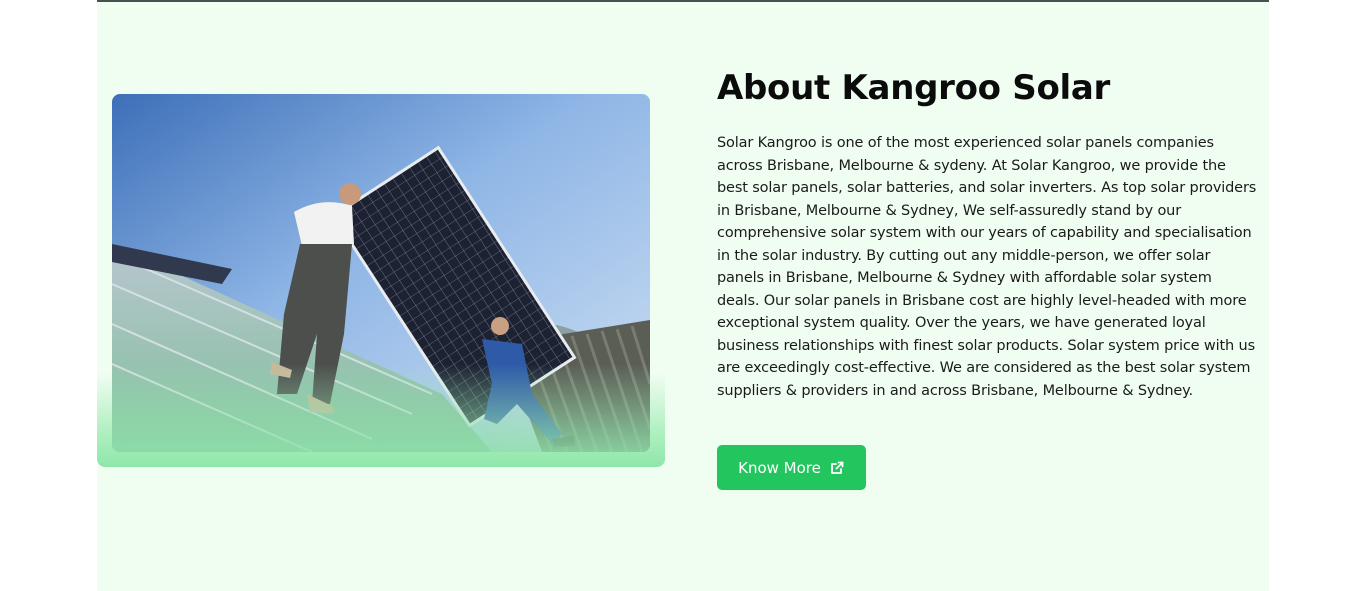 Image resolution: width=1367 pixels, height=591 pixels. I want to click on section-title: About Kangroo Solar, so click(913, 88).